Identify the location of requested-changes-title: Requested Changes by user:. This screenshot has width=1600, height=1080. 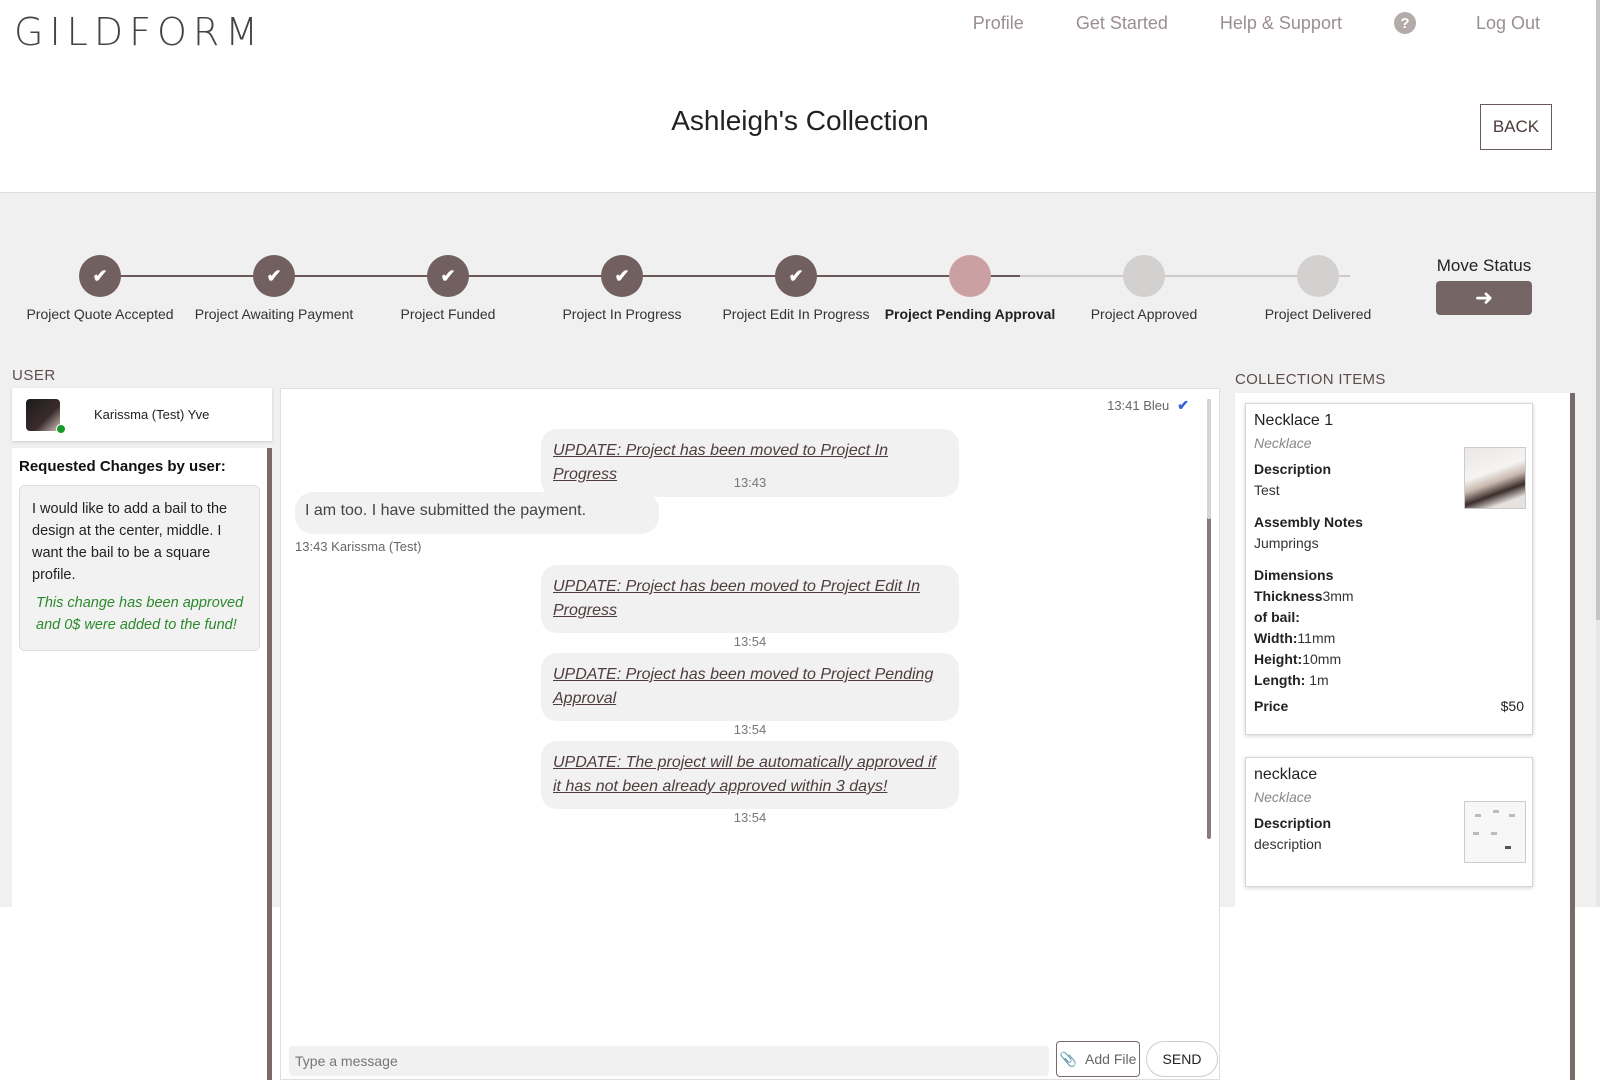
(122, 466).